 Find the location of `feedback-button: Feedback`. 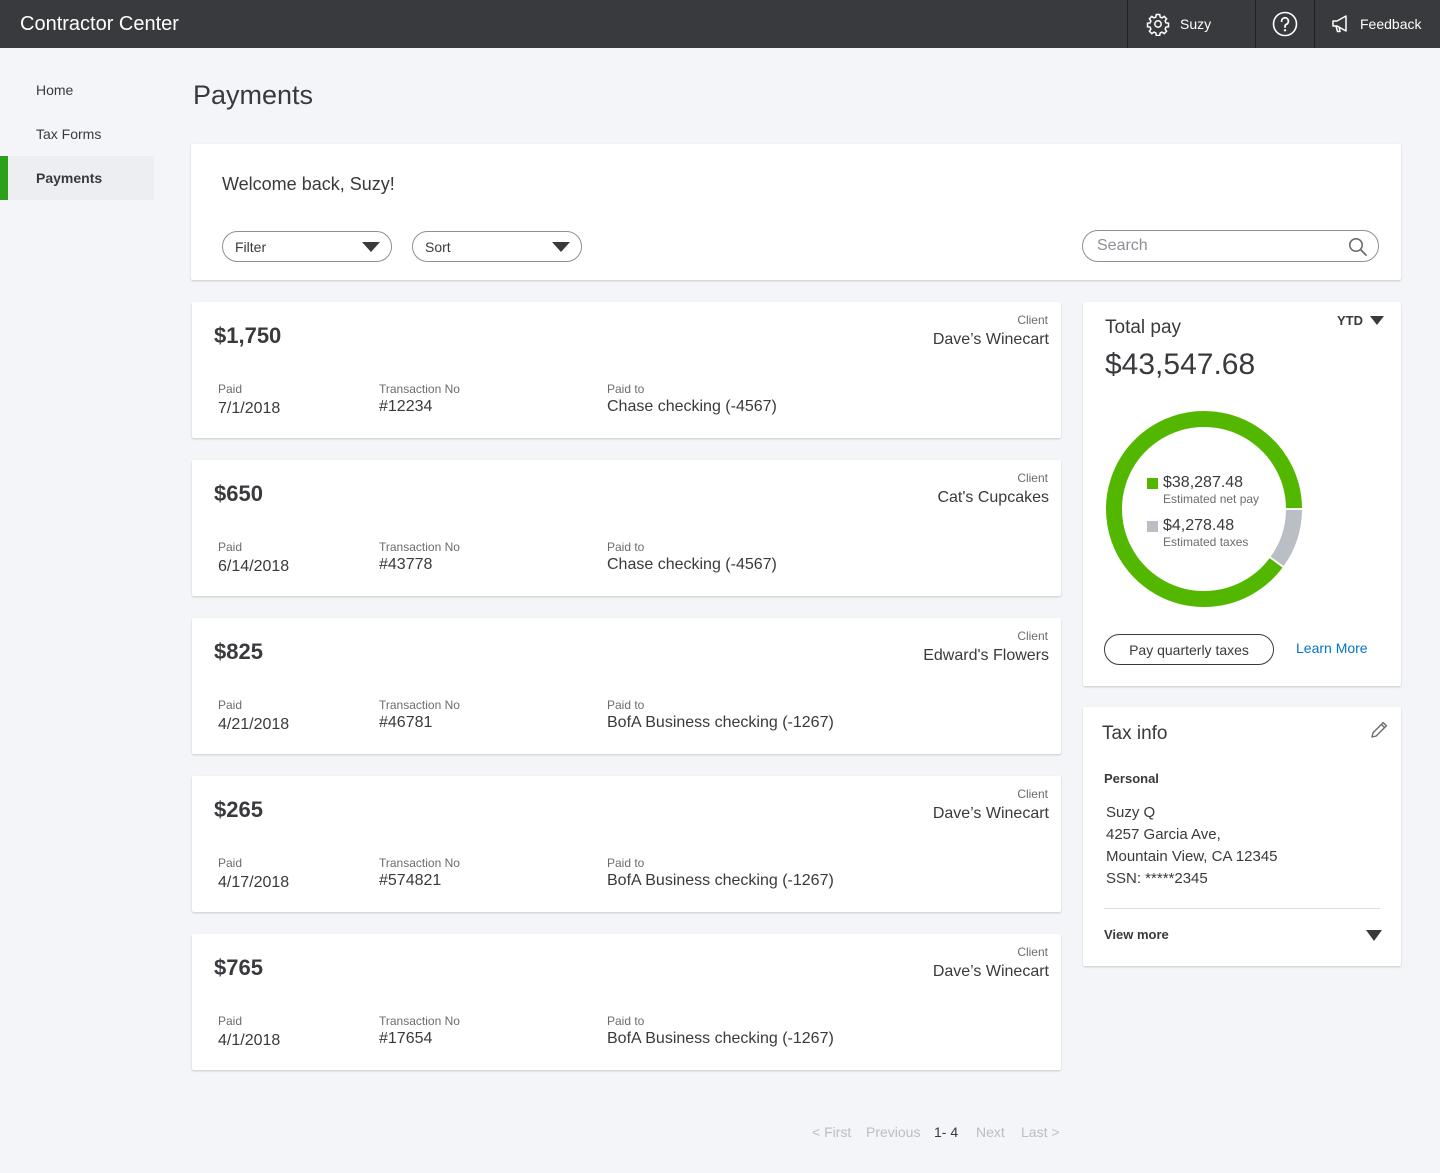

feedback-button: Feedback is located at coordinates (1377, 24).